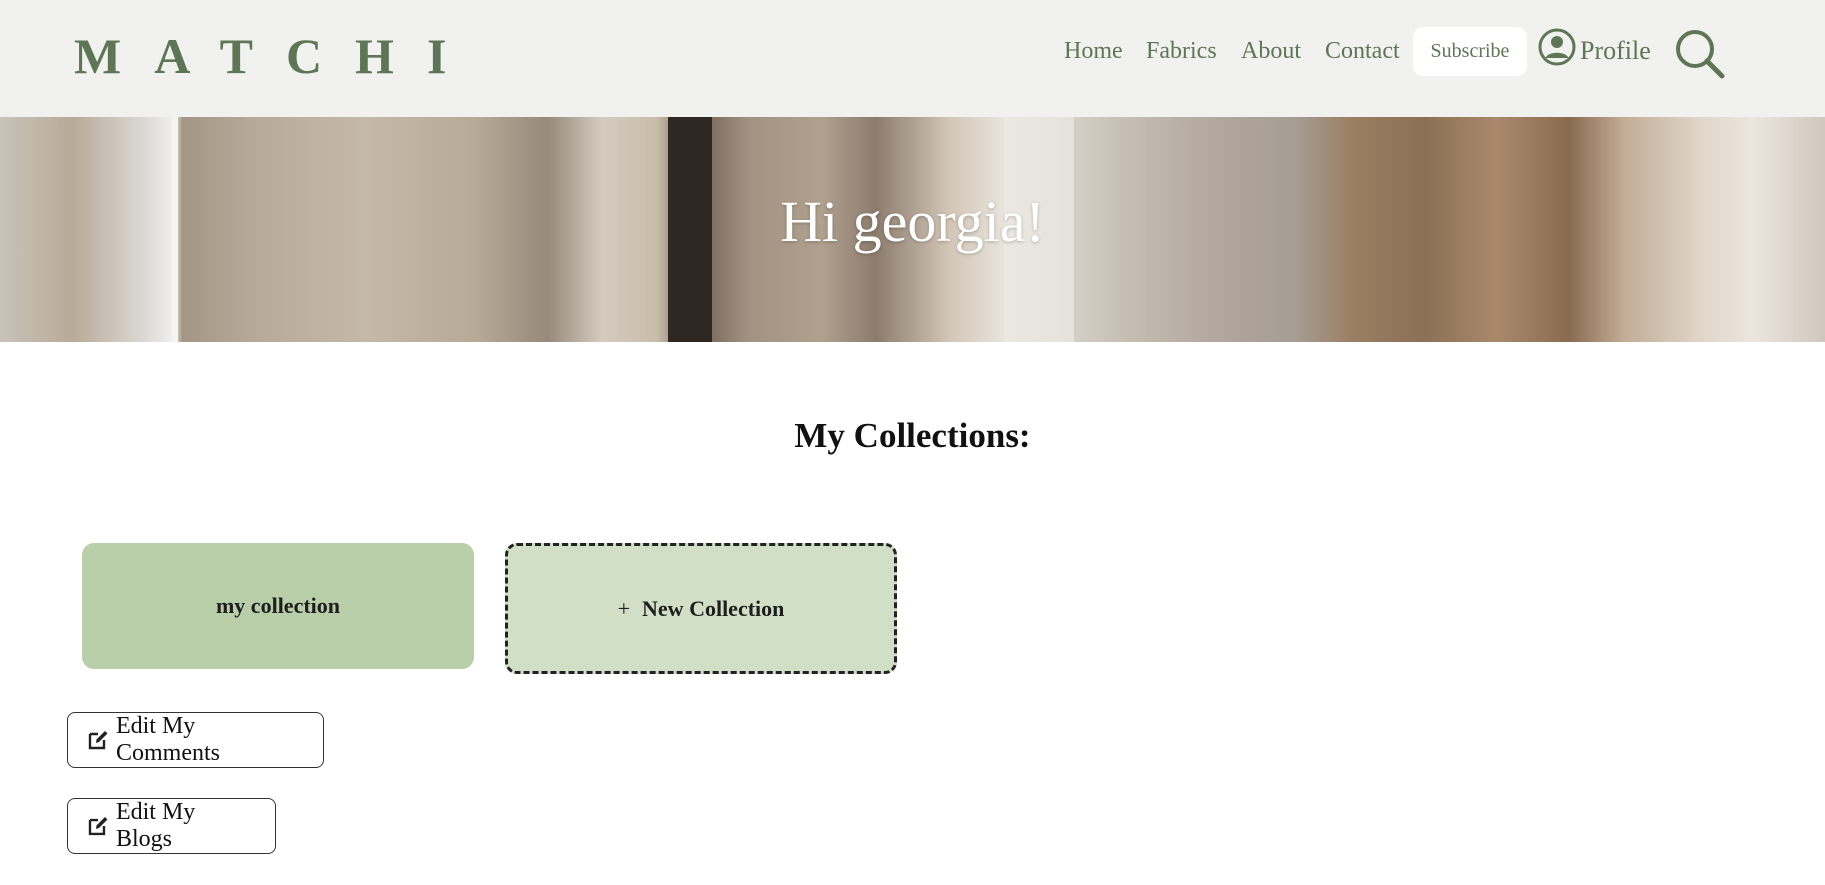 The width and height of the screenshot is (1825, 885). I want to click on plus-icon: +, so click(624, 608).